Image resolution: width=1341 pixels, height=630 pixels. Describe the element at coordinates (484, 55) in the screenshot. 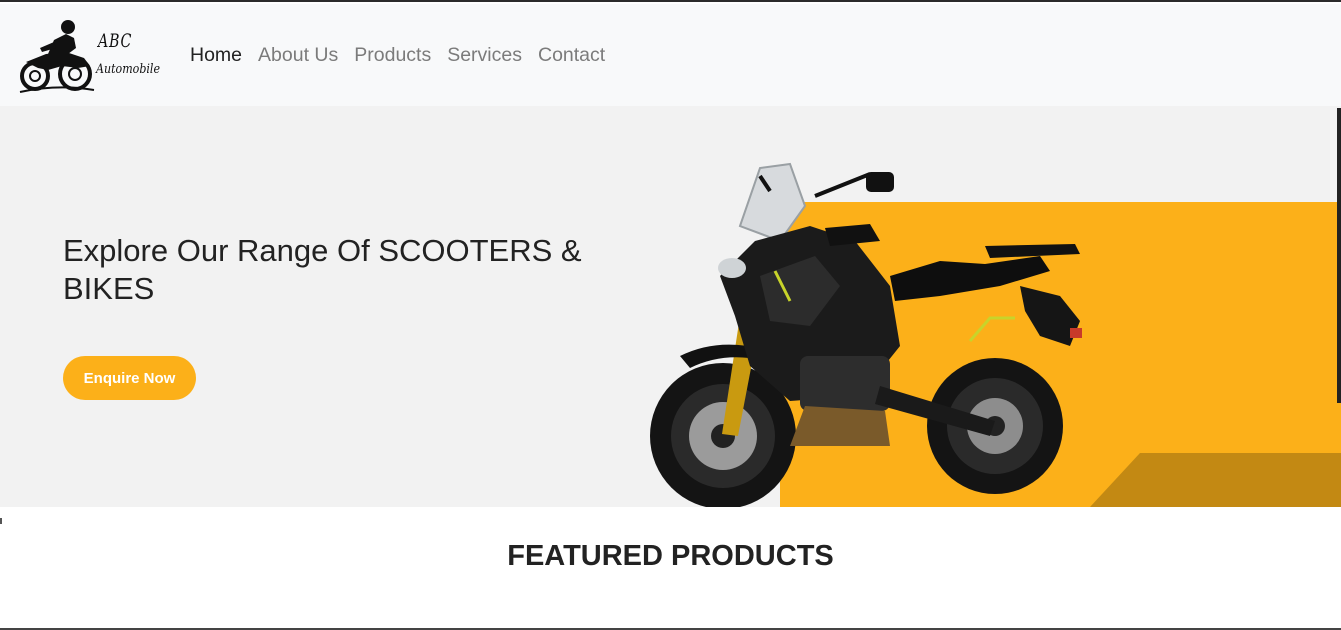

I see `nav-link-services: Services` at that location.